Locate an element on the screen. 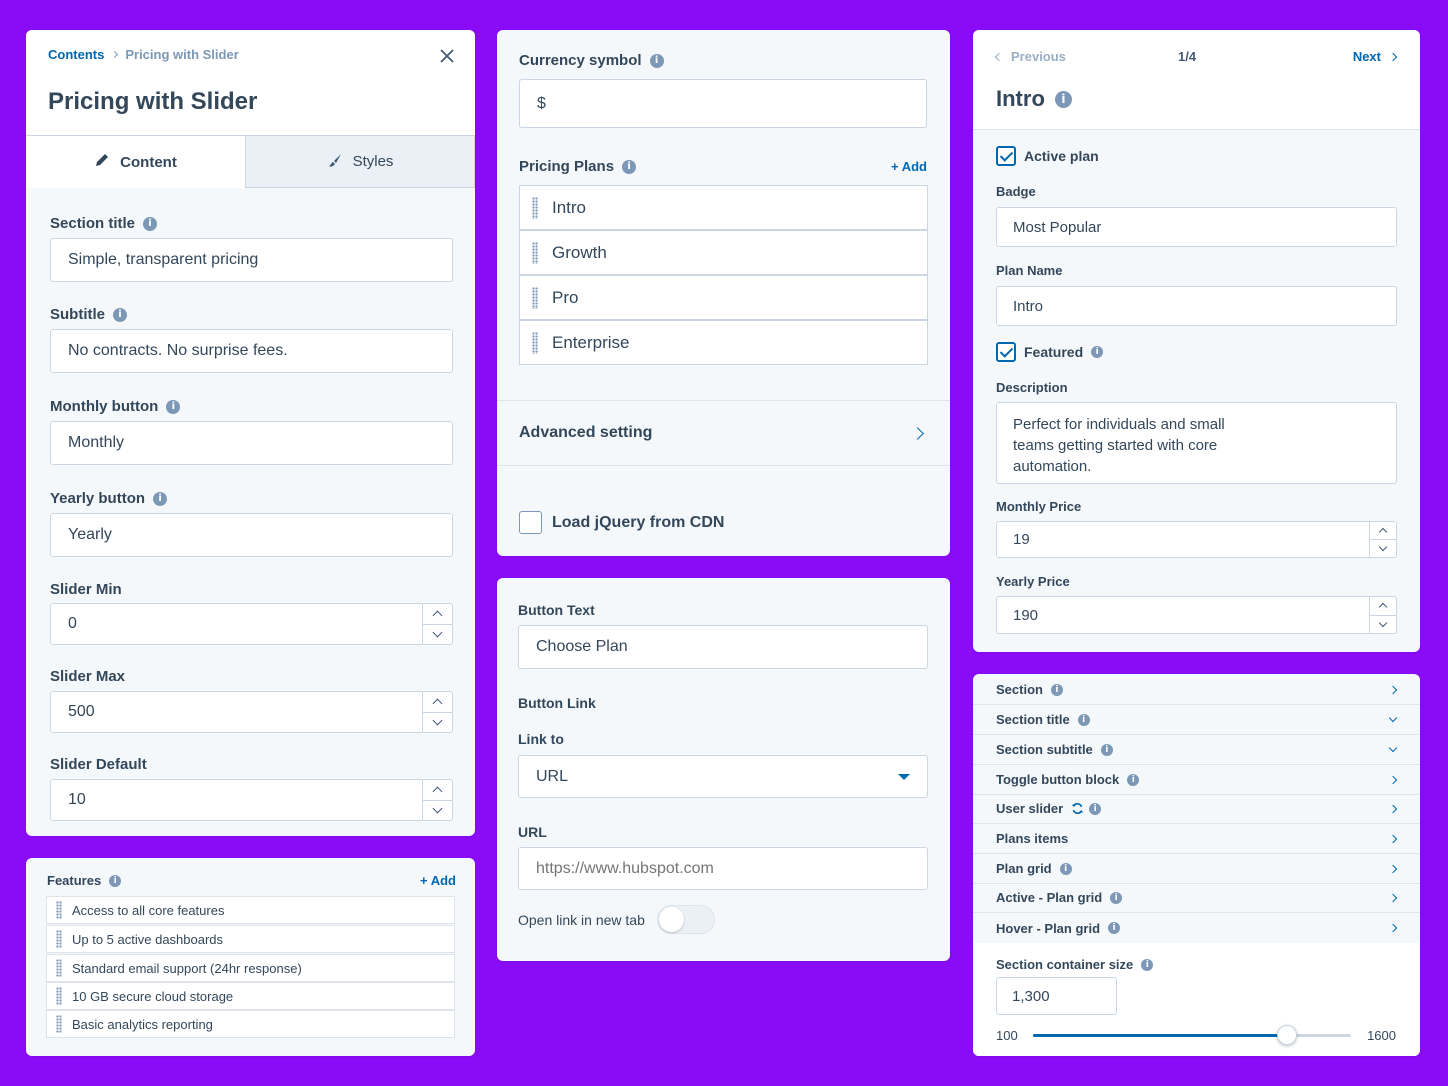 The image size is (1448, 1086). slider-max-value: 500 is located at coordinates (81, 711).